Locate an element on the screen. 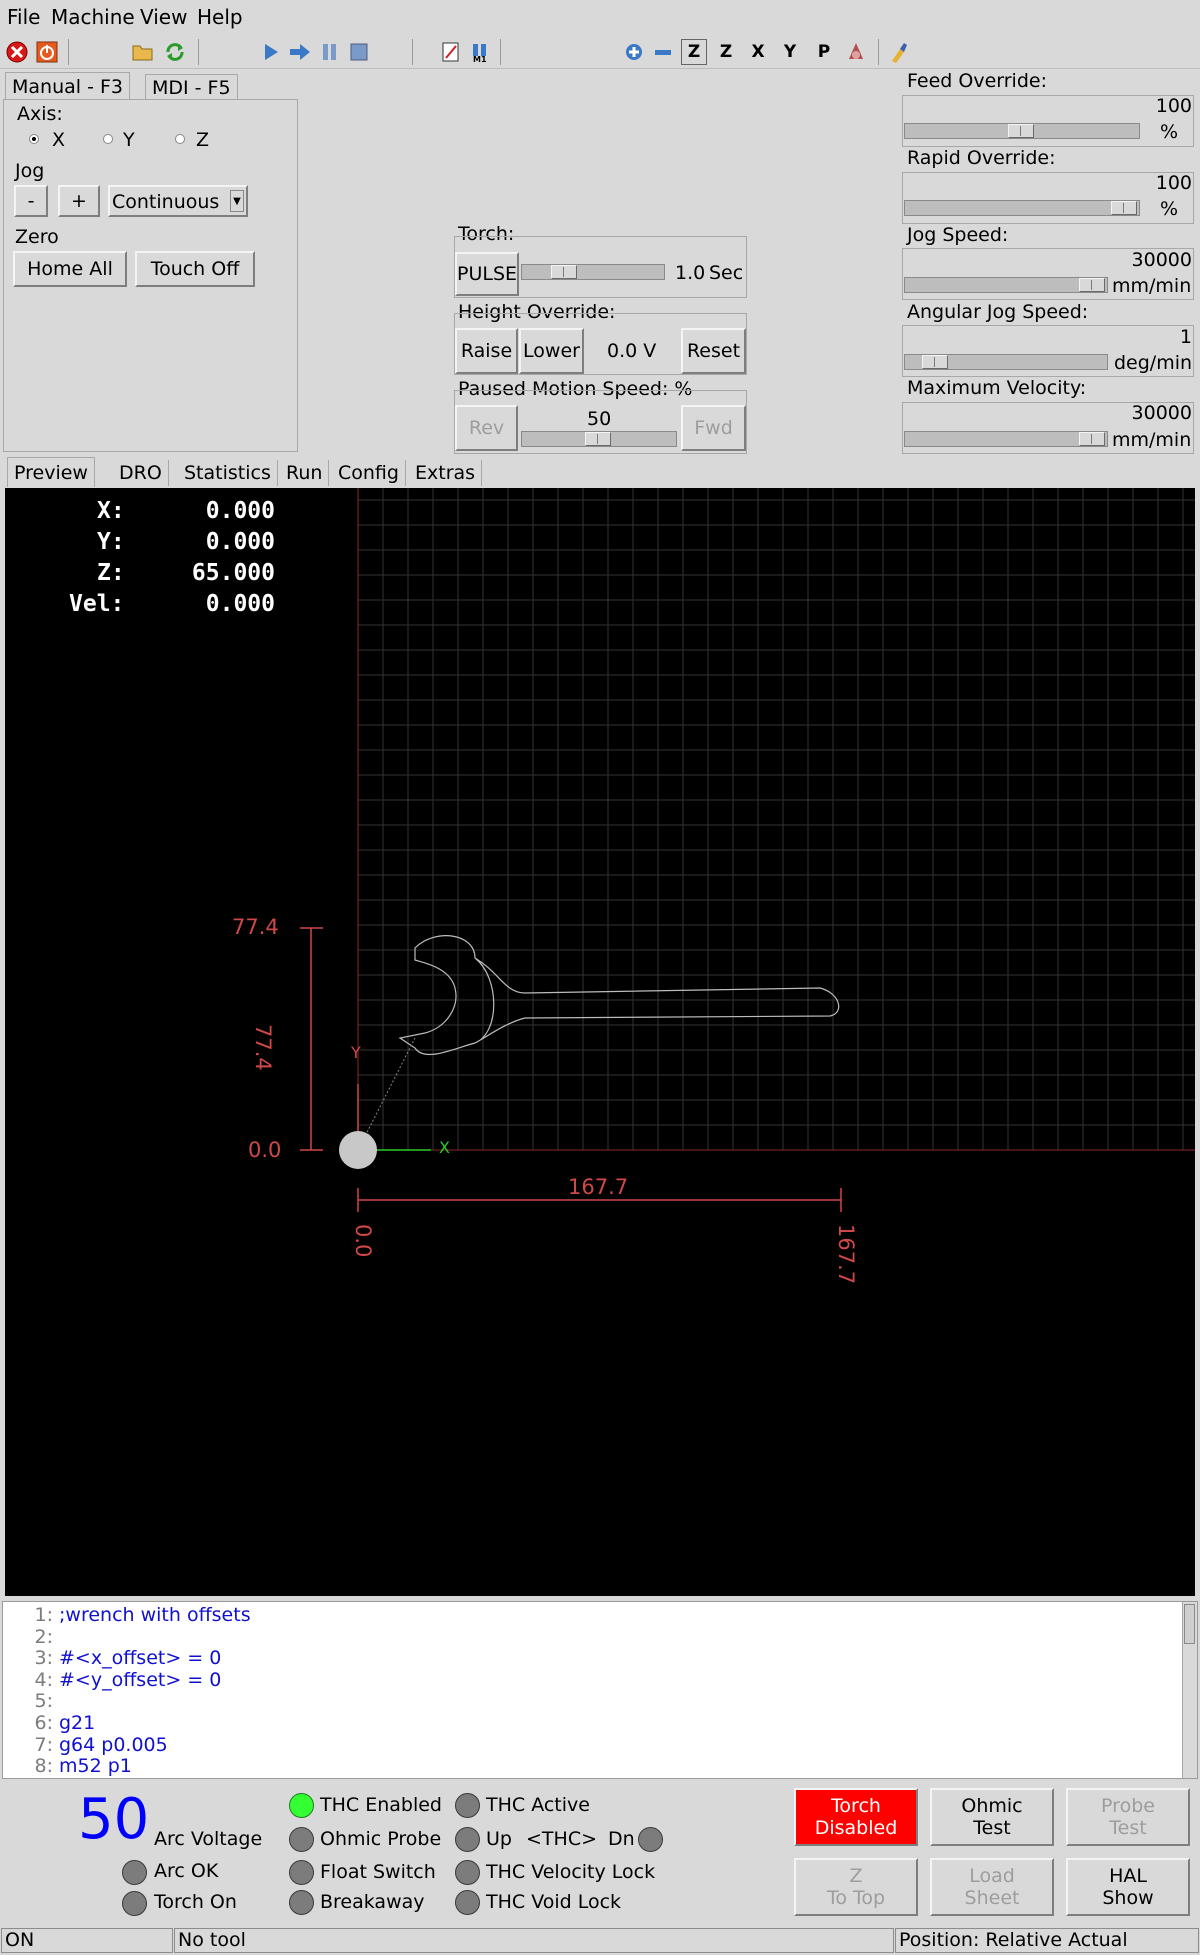 The height and width of the screenshot is (1955, 1200). rapid-override-slider is located at coordinates (1022, 208).